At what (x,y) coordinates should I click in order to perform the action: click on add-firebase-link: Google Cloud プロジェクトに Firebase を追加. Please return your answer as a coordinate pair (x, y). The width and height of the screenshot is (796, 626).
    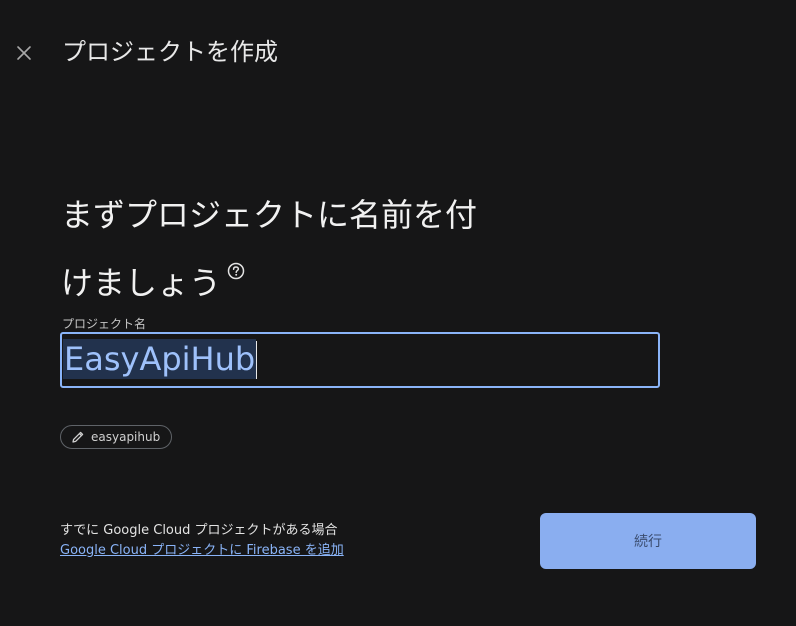
    Looking at the image, I should click on (202, 551).